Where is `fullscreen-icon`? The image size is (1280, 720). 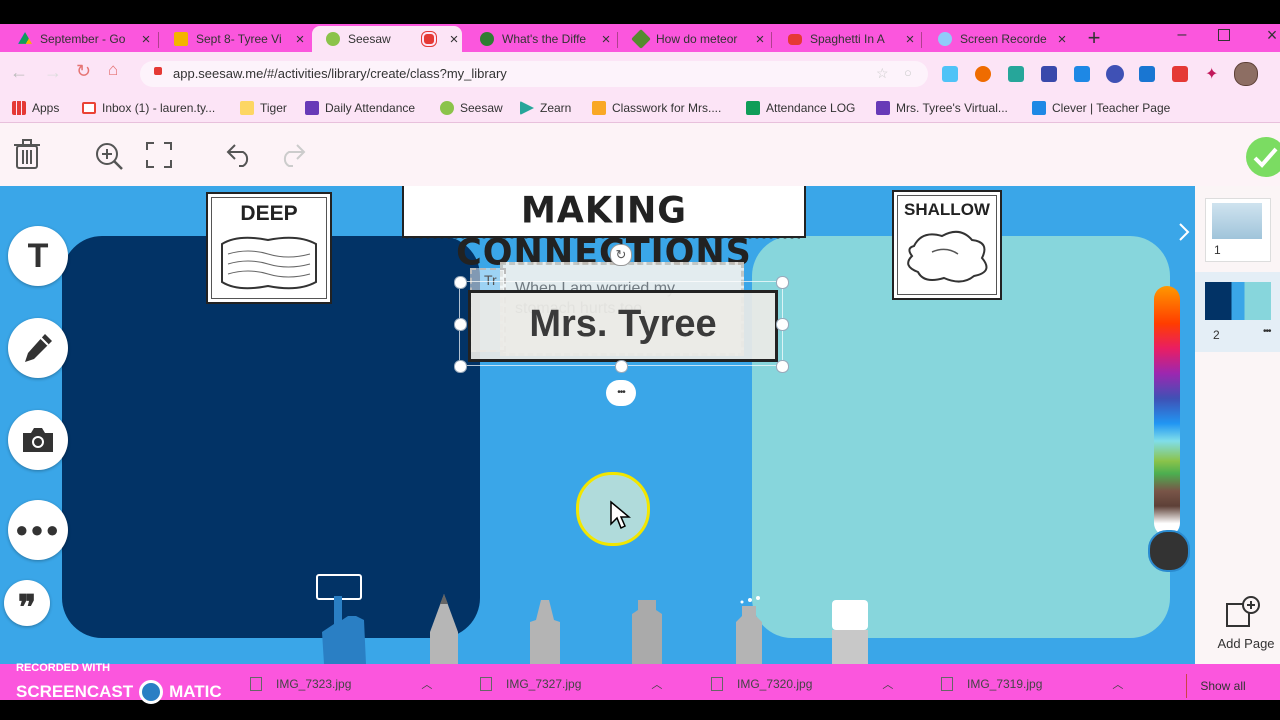 fullscreen-icon is located at coordinates (159, 155).